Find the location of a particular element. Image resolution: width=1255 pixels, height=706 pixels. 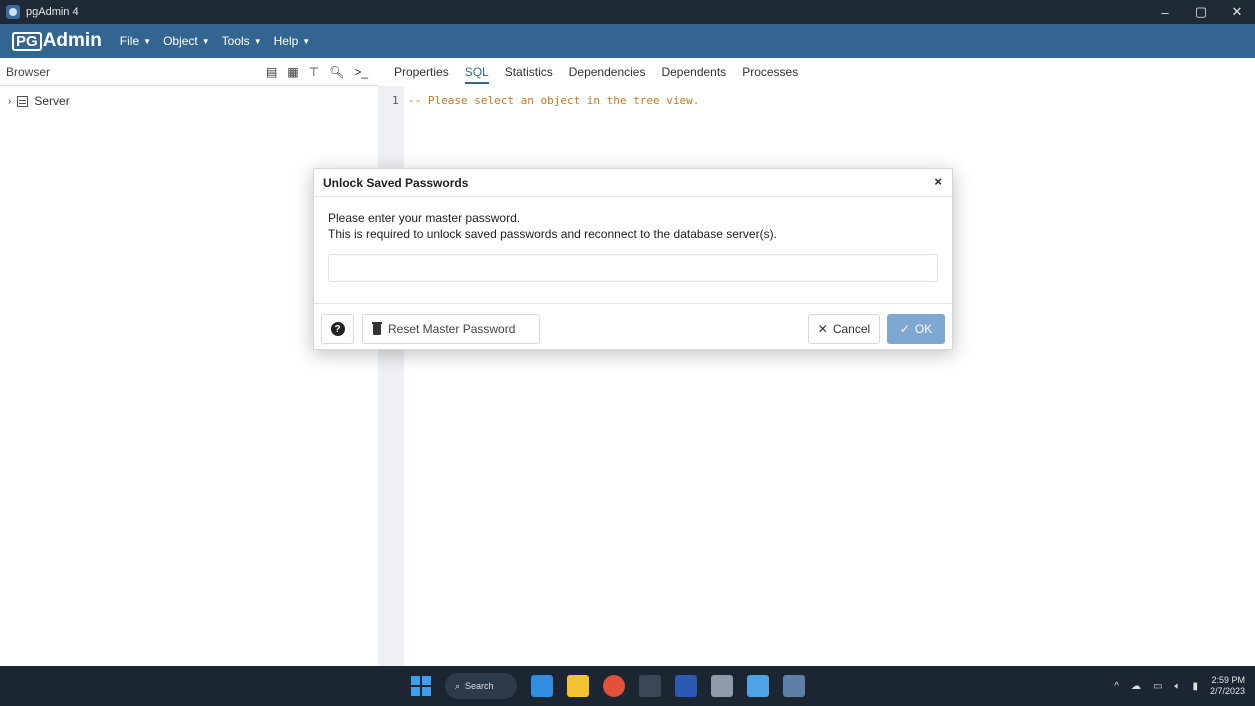

pgadmin-app-icon is located at coordinates (13, 12).